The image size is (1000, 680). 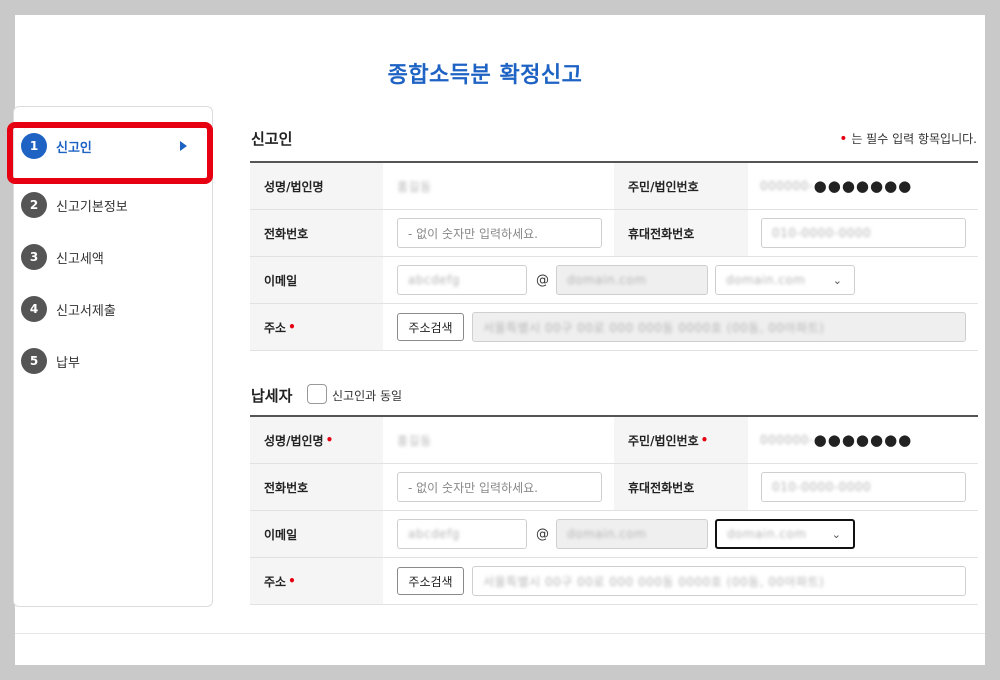 I want to click on required-mark: •, so click(x=843, y=139).